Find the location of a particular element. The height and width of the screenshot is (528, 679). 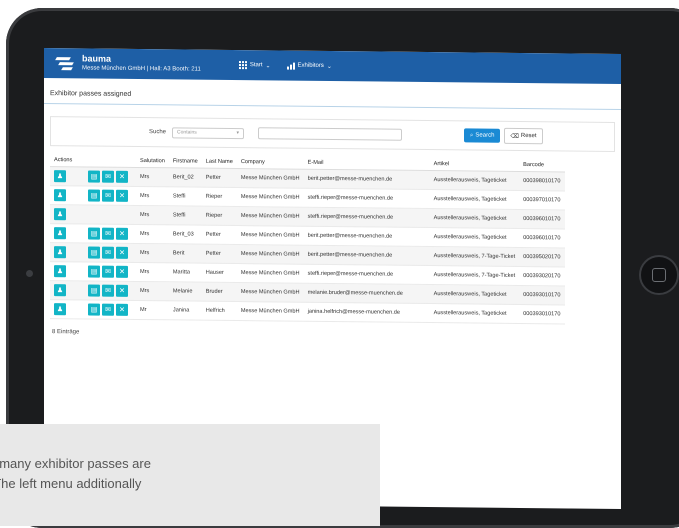

grid-icon is located at coordinates (242, 65).